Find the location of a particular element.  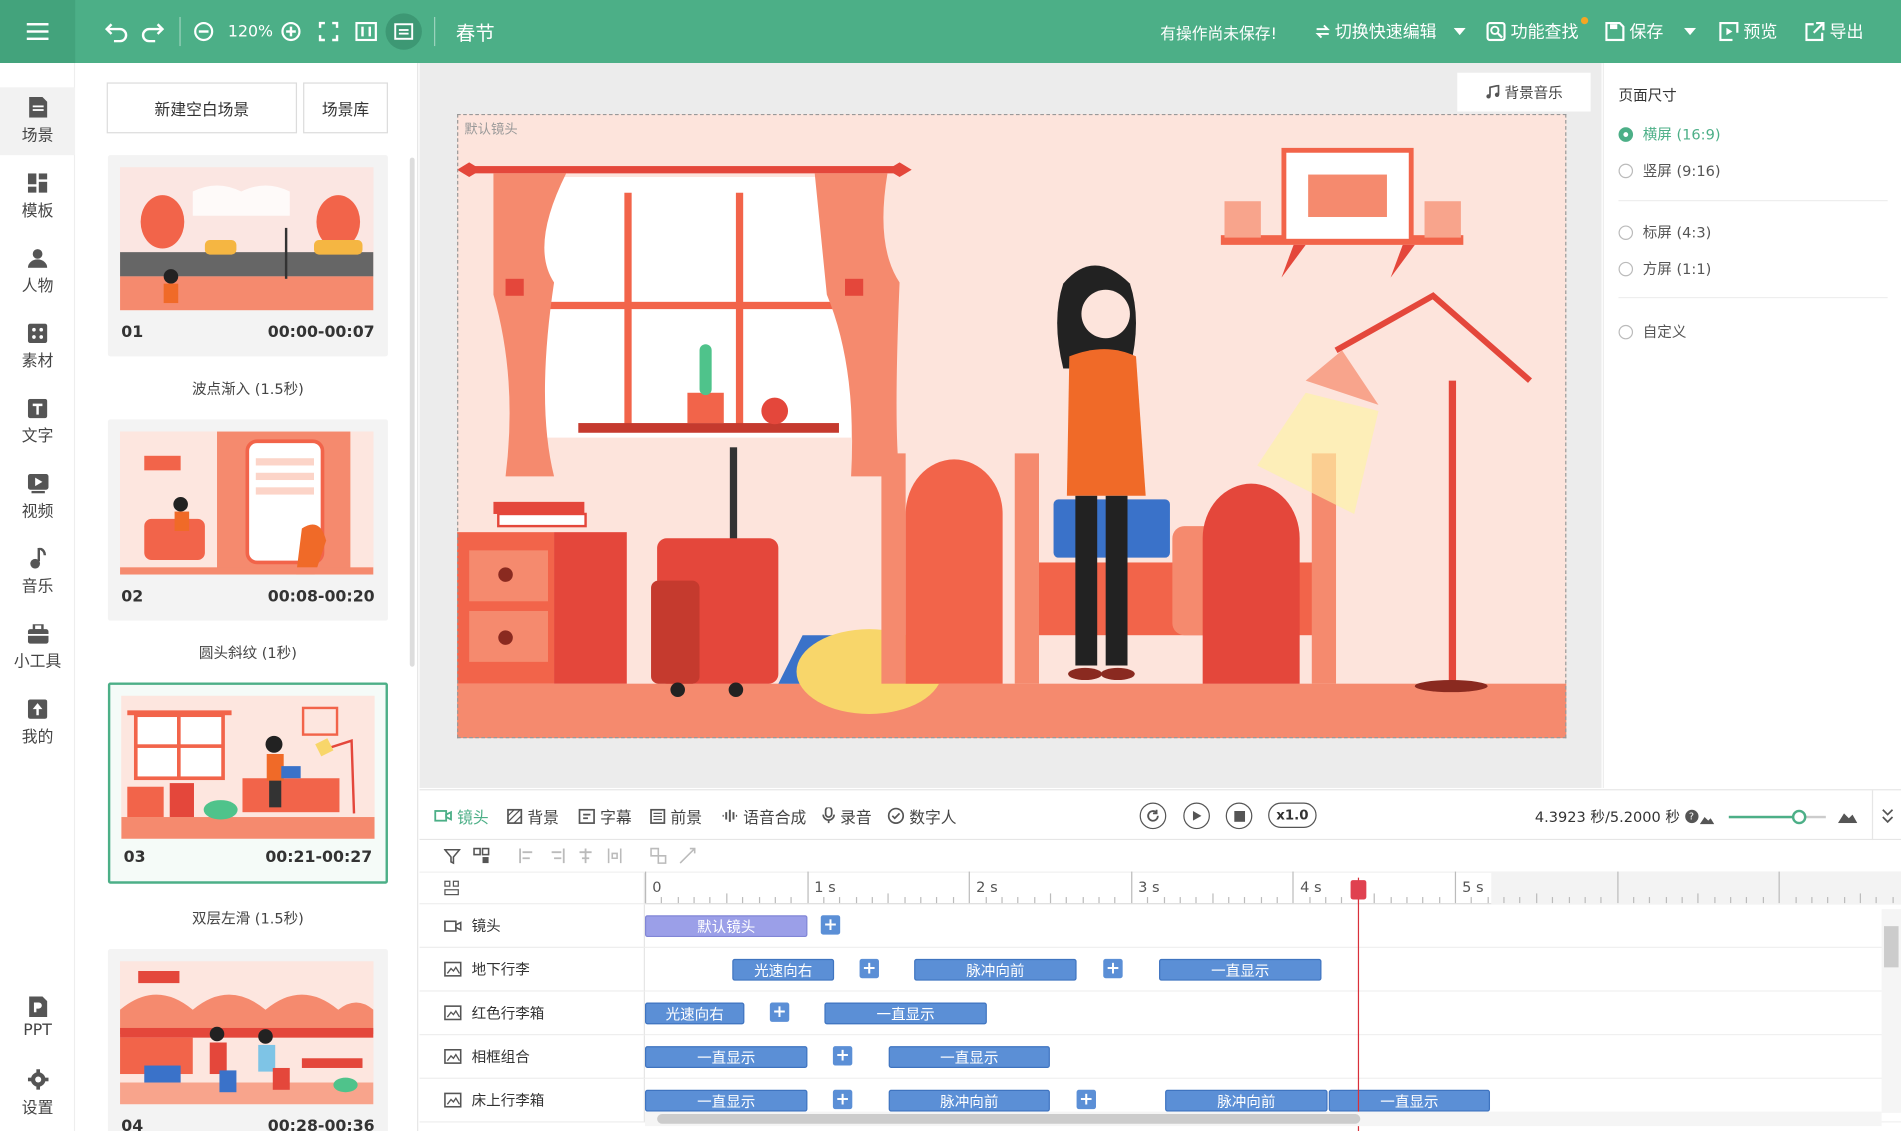

track-header-floor-luggage: 地下行李 is located at coordinates (532, 969).